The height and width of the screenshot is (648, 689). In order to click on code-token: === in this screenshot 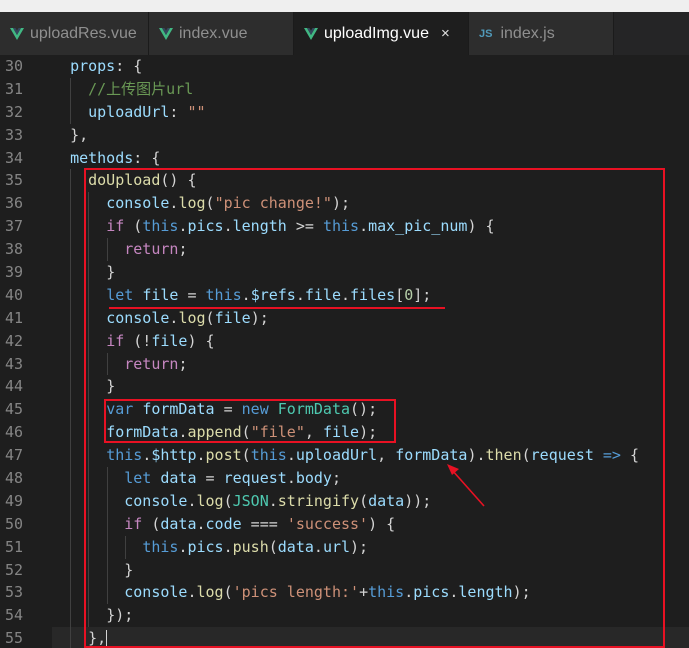, I will do `click(264, 523)`.